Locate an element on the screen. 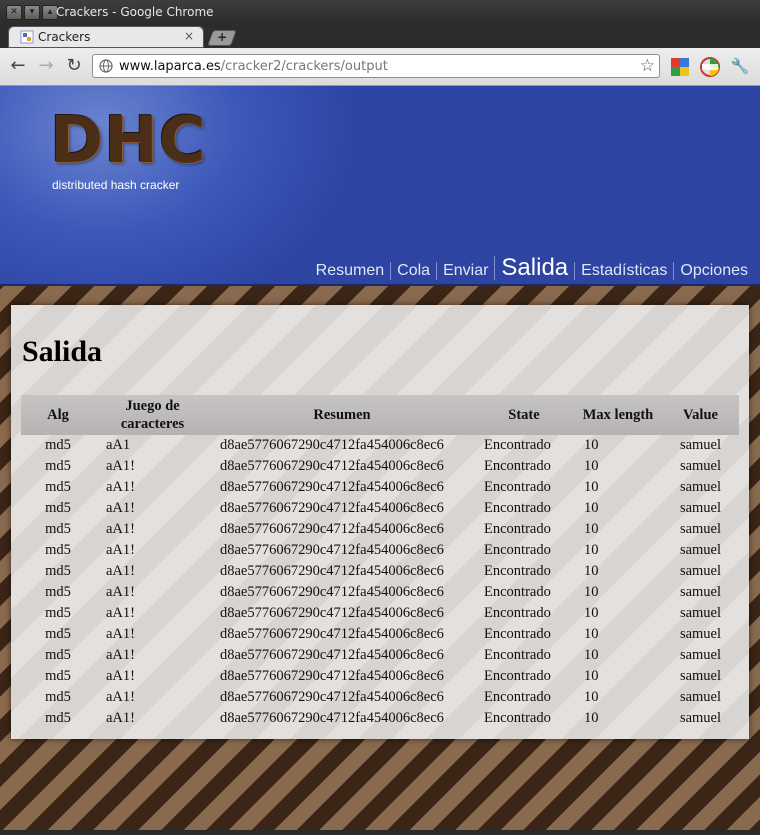 This screenshot has width=760, height=835. back-button: ← is located at coordinates (18, 66).